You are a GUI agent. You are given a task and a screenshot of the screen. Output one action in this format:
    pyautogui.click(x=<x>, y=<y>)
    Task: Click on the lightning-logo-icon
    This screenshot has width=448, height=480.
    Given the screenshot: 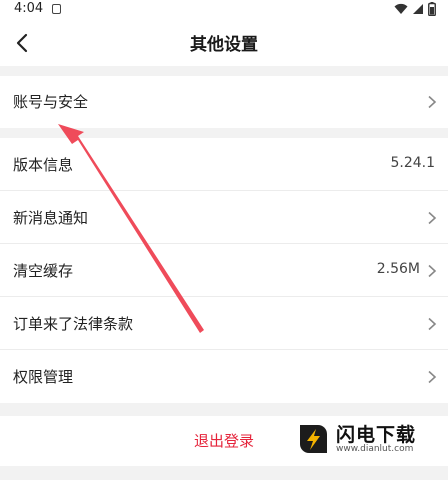 What is the action you would take?
    pyautogui.click(x=313, y=439)
    